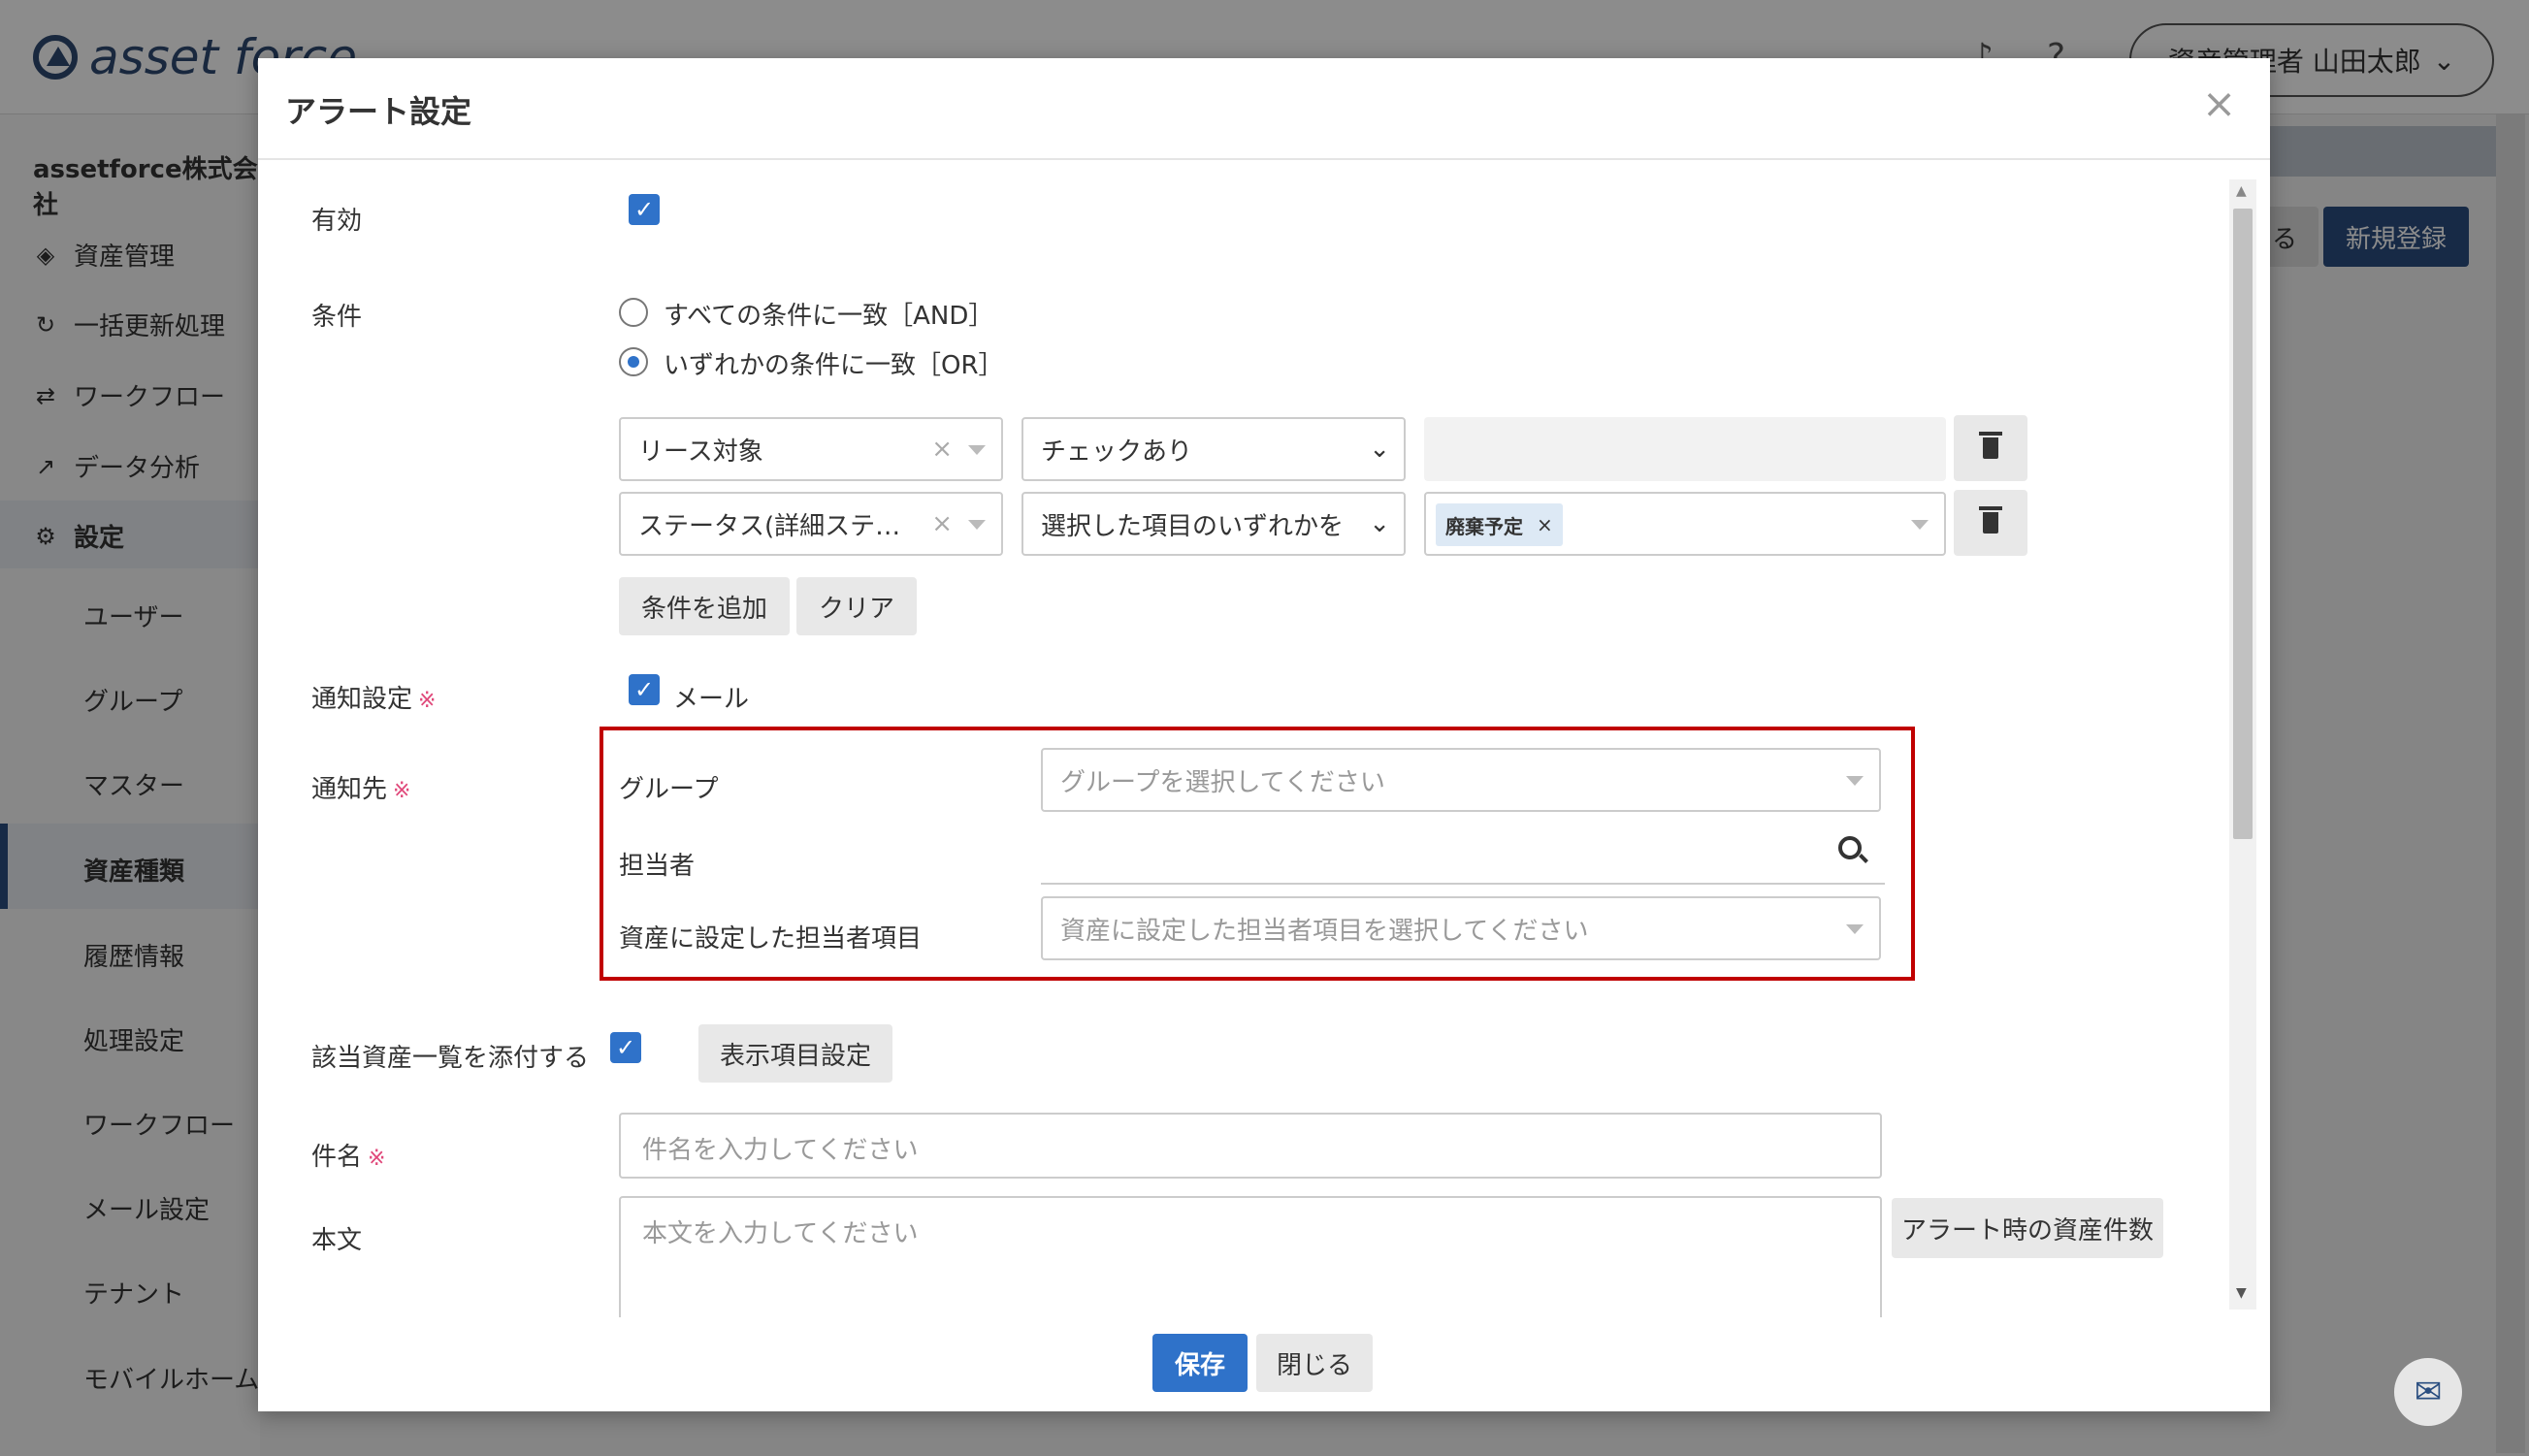  What do you see at coordinates (1213, 449) in the screenshot?
I see `condition-operator-select-1: チェックあり ⌄` at bounding box center [1213, 449].